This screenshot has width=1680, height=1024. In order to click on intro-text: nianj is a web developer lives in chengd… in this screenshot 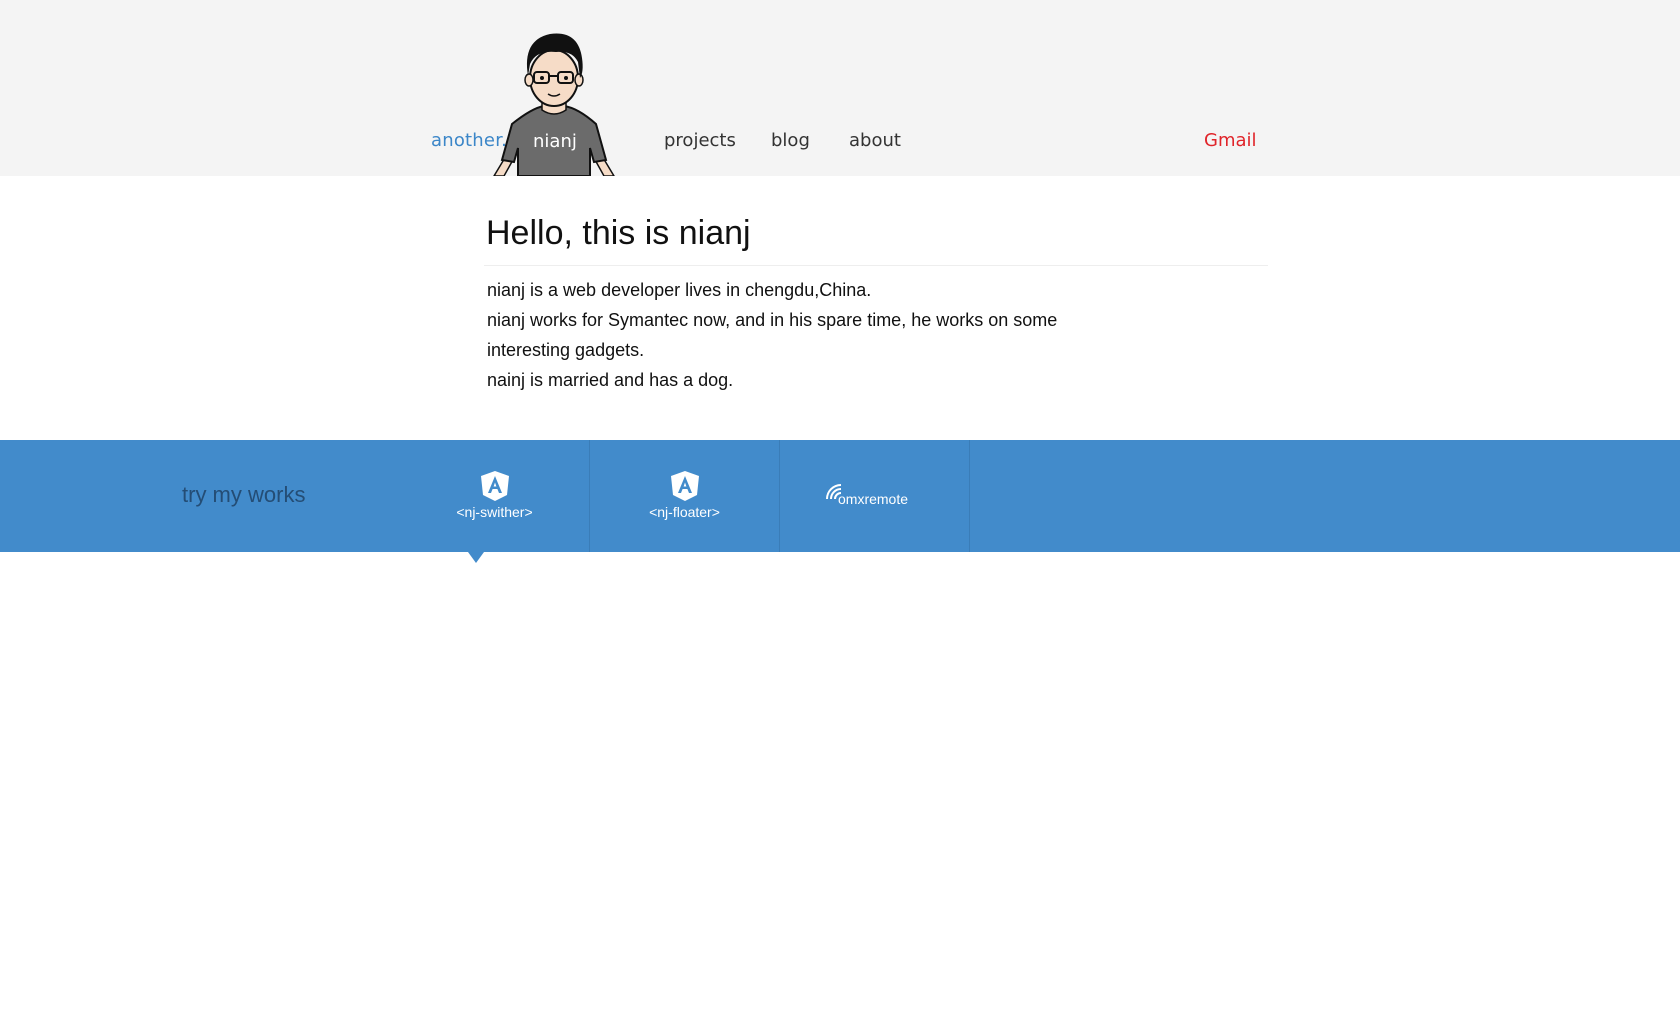, I will do `click(787, 335)`.